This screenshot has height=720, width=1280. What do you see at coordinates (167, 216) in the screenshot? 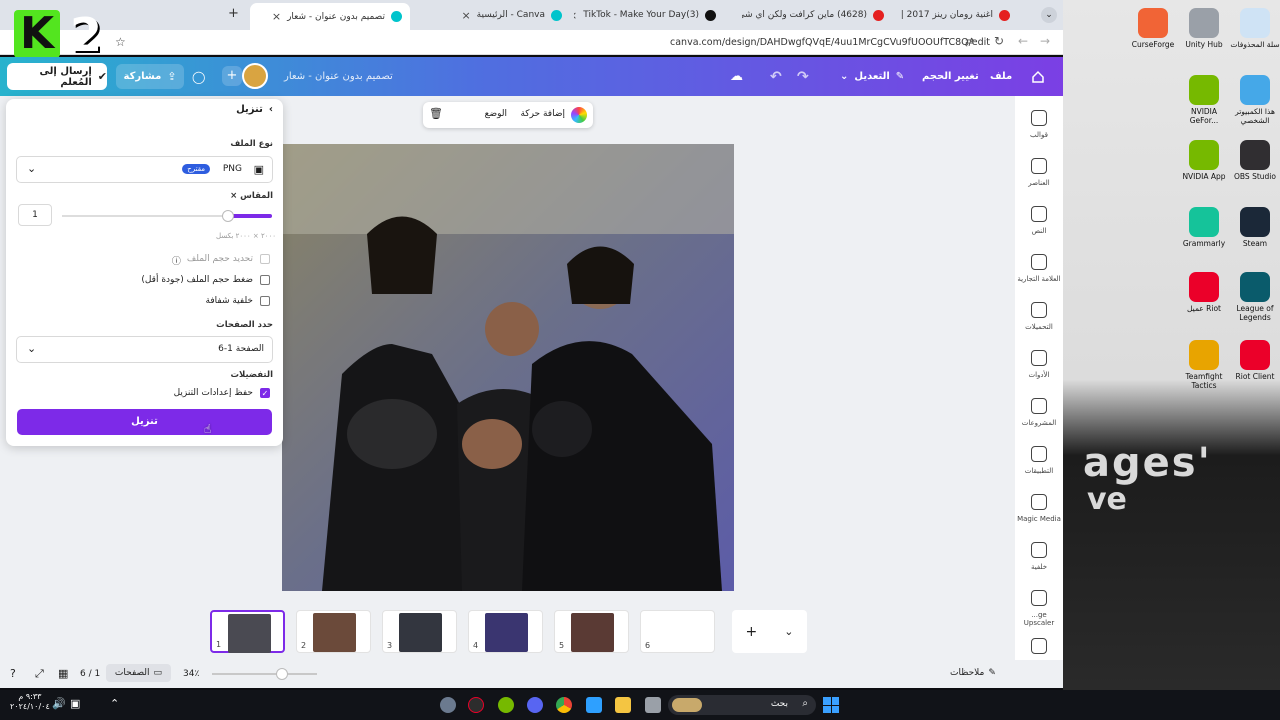
I see `size-slider-track` at bounding box center [167, 216].